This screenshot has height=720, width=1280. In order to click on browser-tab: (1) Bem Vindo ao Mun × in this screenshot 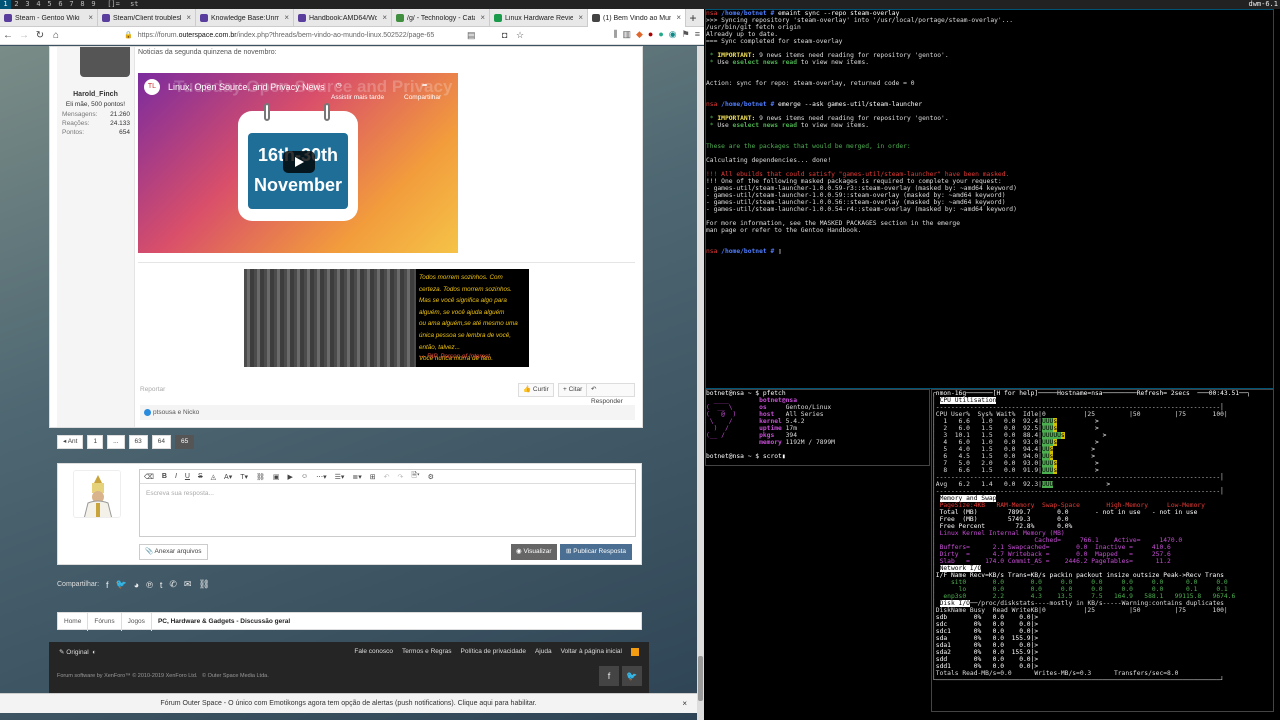, I will do `click(637, 18)`.